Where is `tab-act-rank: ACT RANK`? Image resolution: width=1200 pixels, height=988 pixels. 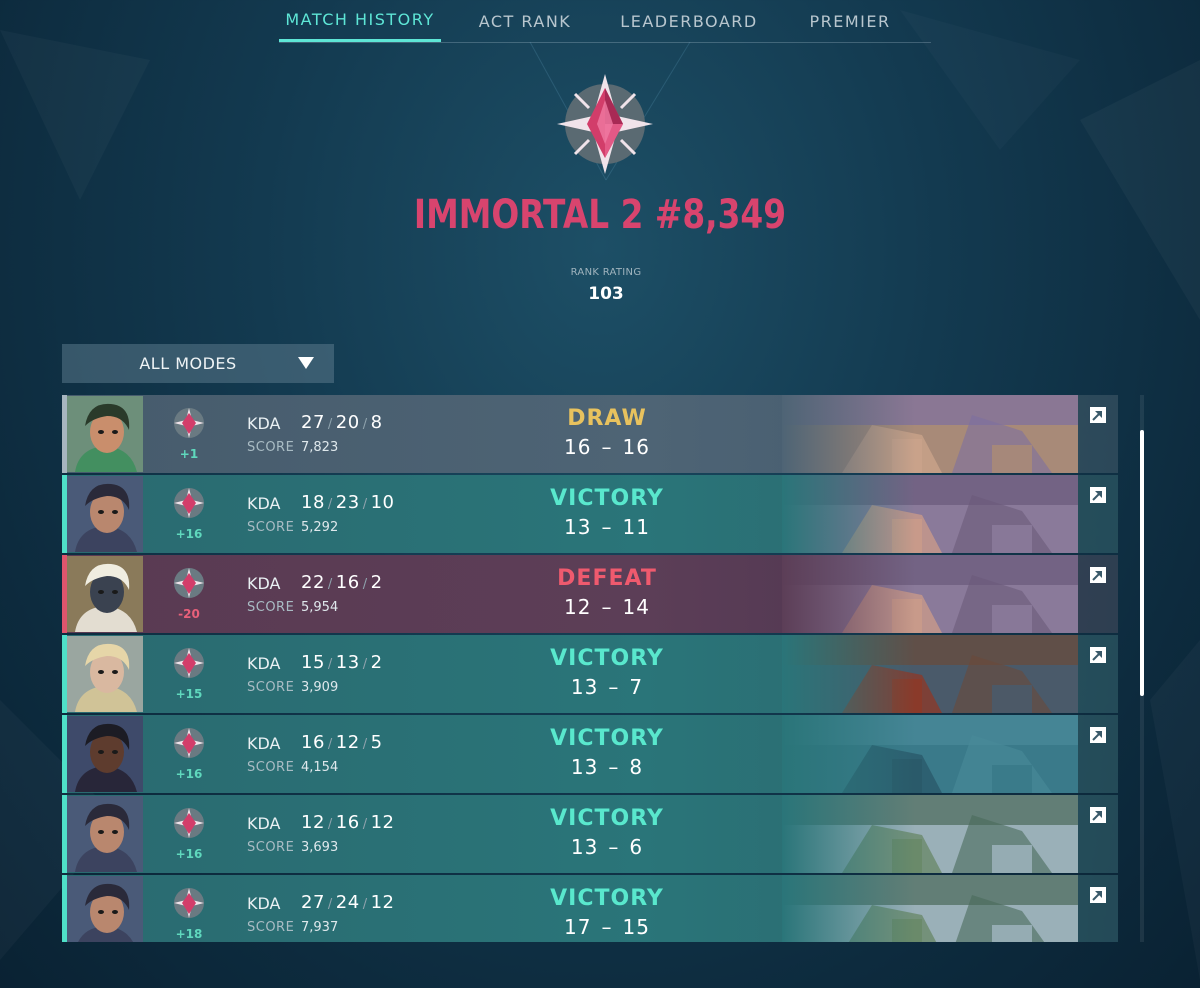 tab-act-rank: ACT RANK is located at coordinates (525, 21).